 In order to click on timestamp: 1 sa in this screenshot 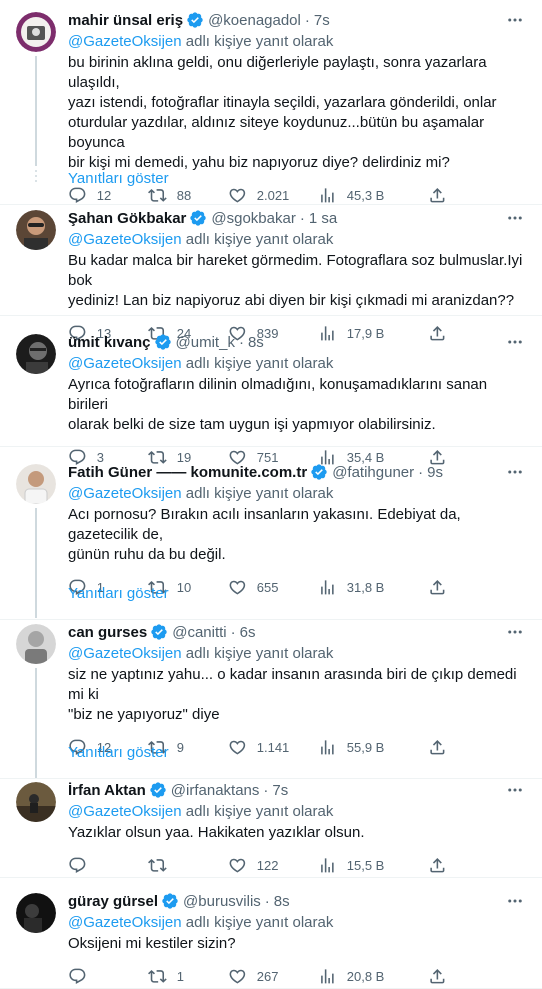, I will do `click(323, 218)`.